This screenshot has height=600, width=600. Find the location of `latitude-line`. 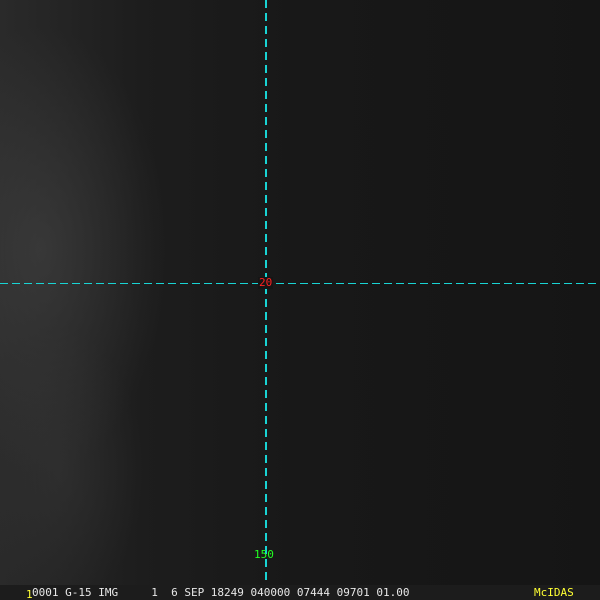

latitude-line is located at coordinates (300, 283).